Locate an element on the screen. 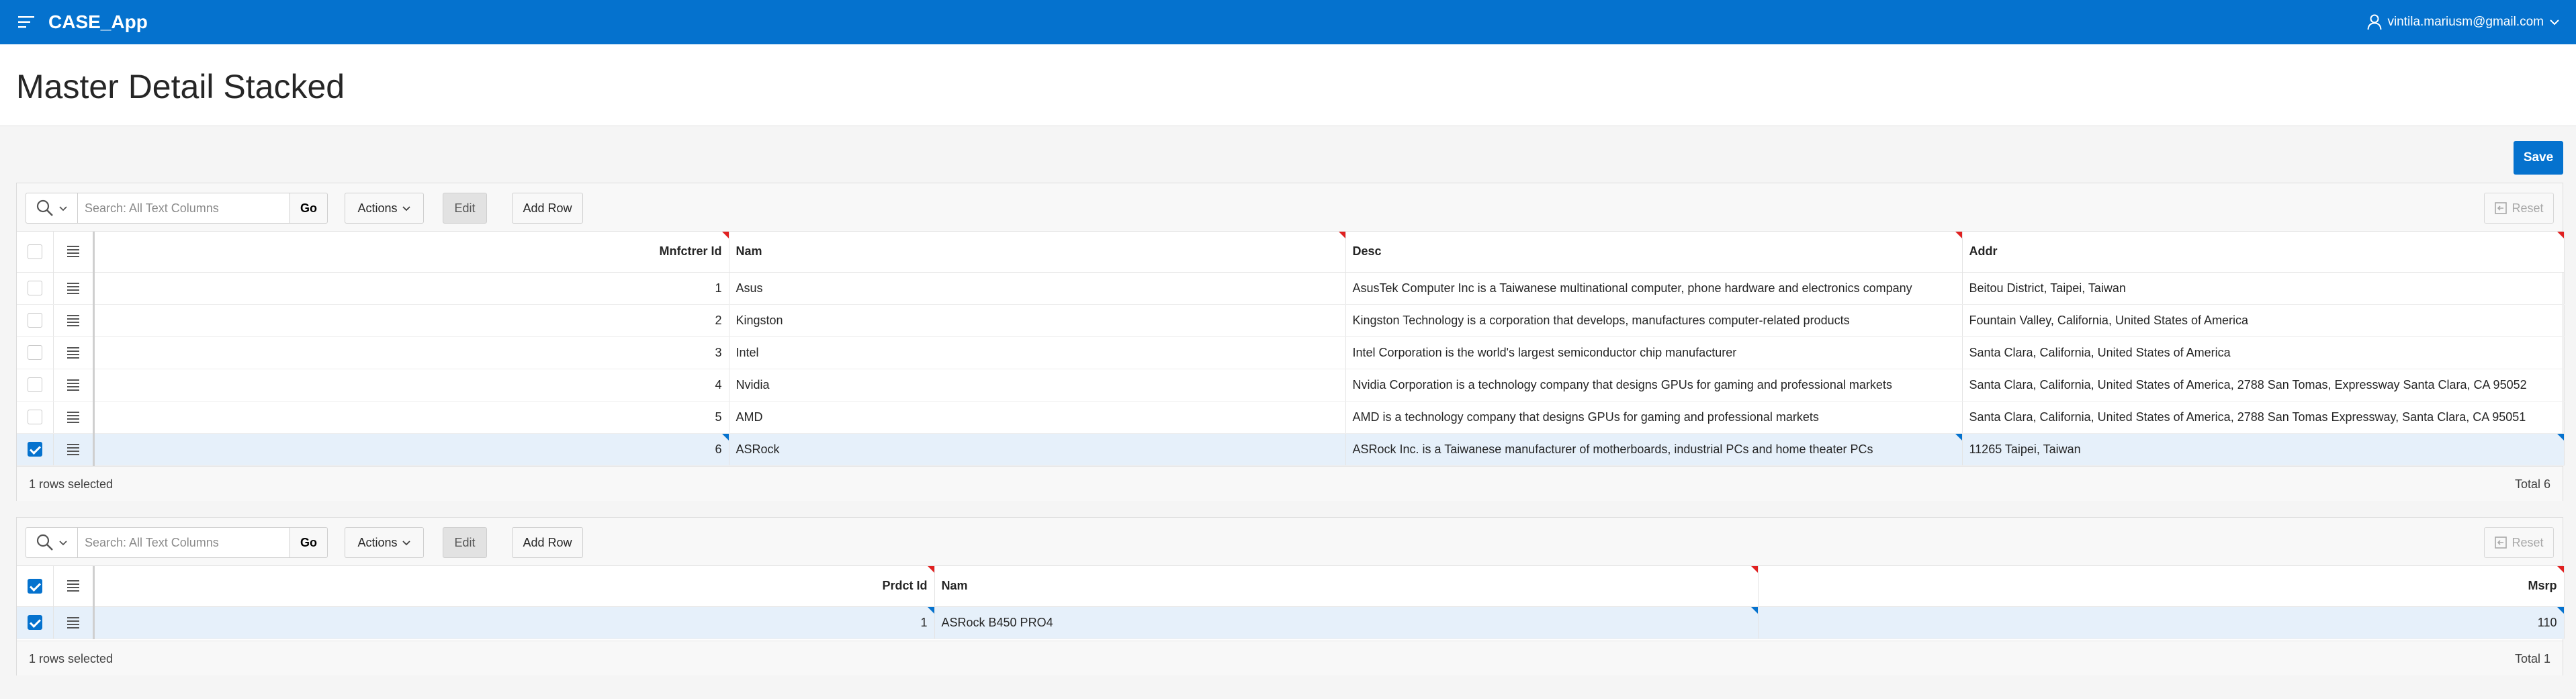 The width and height of the screenshot is (2576, 699). cell-addr: Beitou District, Taipei, Taiwan is located at coordinates (2264, 288).